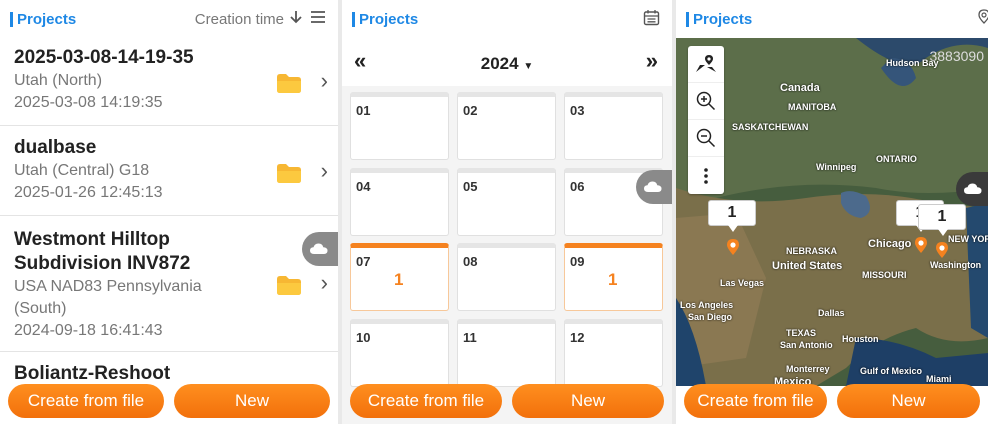 The width and height of the screenshot is (988, 424). Describe the element at coordinates (891, 371) in the screenshot. I see `map-label-gulf: Gulf of Mexico` at that location.